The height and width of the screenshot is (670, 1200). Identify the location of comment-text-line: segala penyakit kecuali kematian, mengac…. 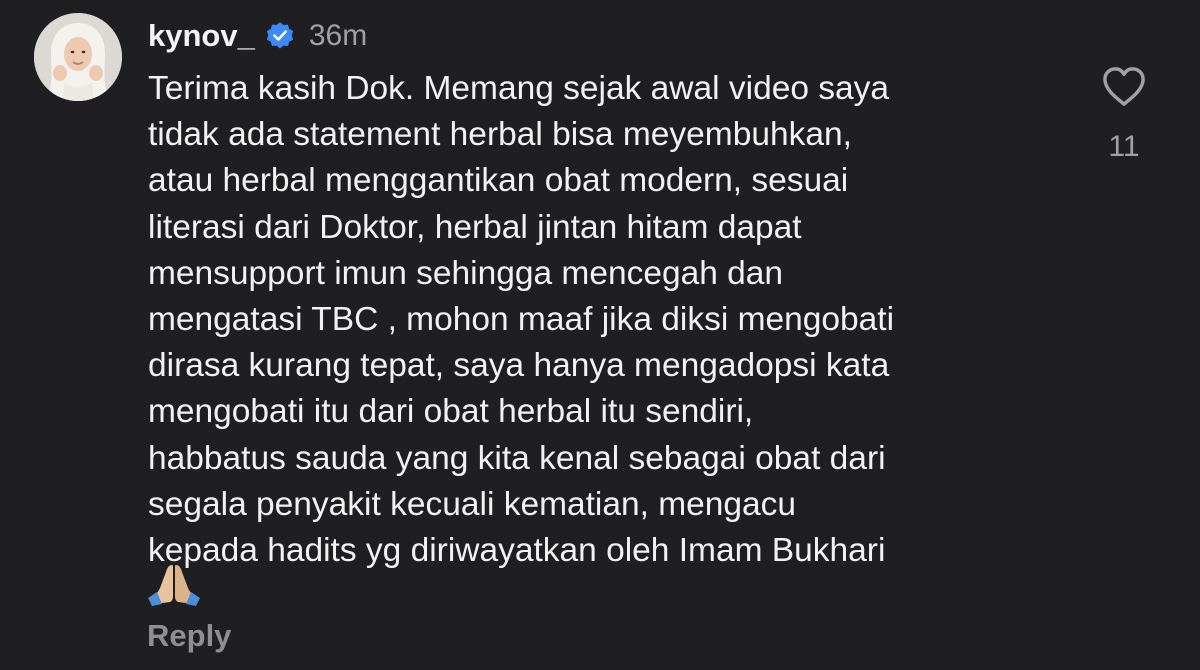
(472, 504).